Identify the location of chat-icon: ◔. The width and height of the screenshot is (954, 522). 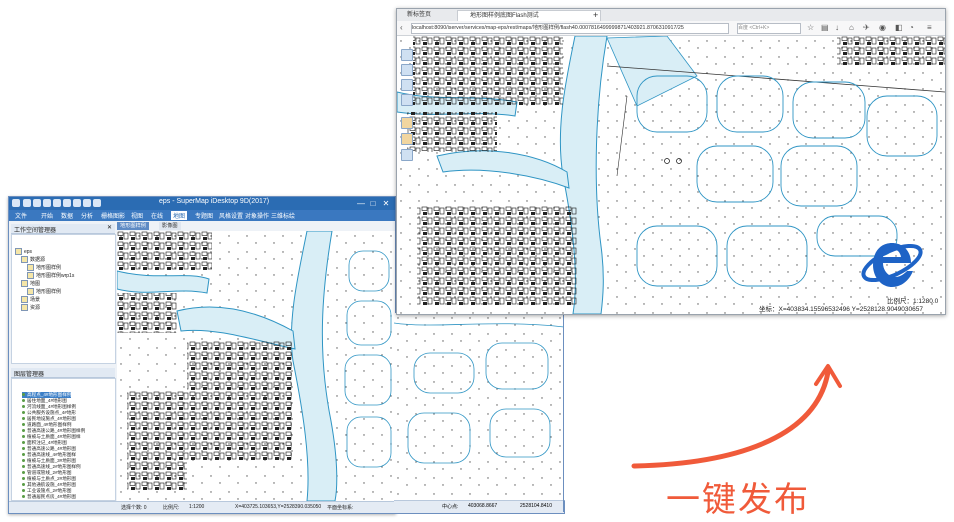
(911, 28).